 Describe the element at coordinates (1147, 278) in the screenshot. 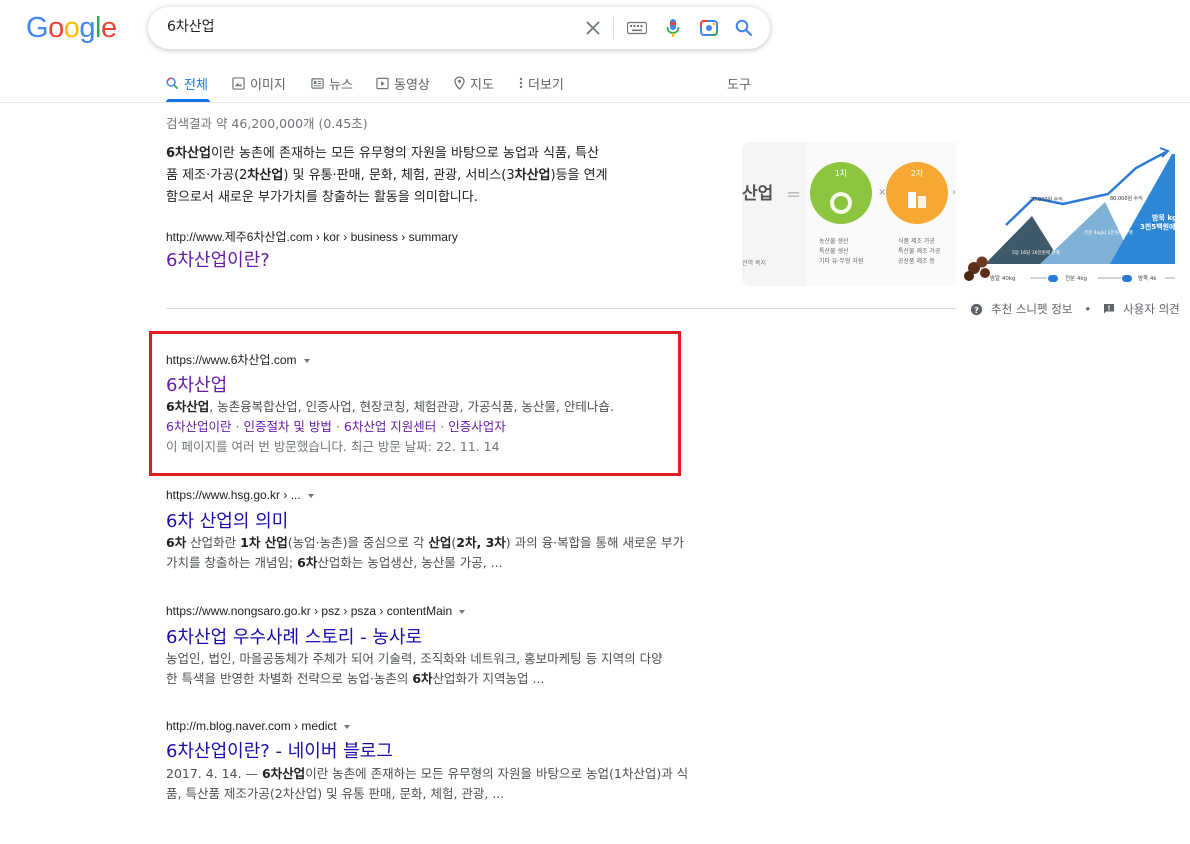

I see `chart-label: 밤묵 4k` at that location.